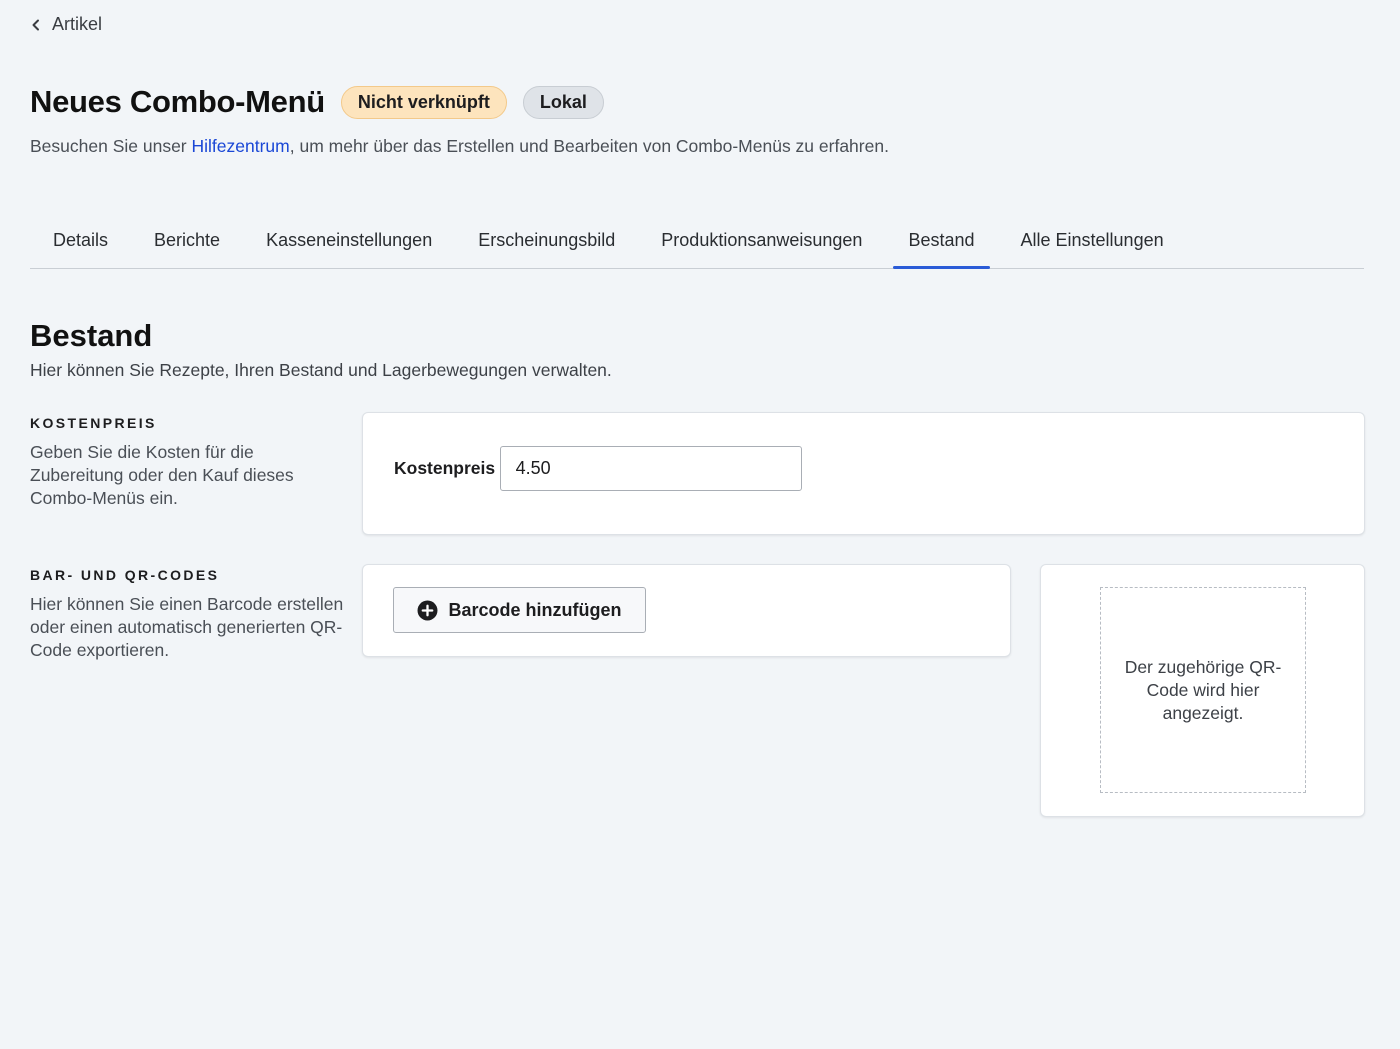  What do you see at coordinates (241, 146) in the screenshot?
I see `help-center-link: Hilfezentrum` at bounding box center [241, 146].